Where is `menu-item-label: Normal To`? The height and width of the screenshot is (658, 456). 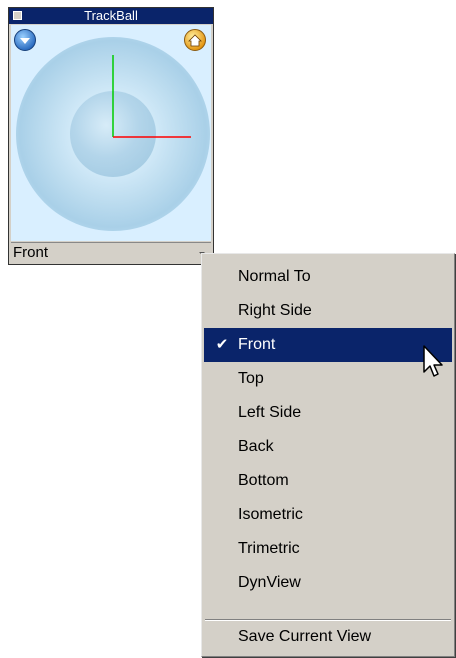 menu-item-label: Normal To is located at coordinates (274, 276).